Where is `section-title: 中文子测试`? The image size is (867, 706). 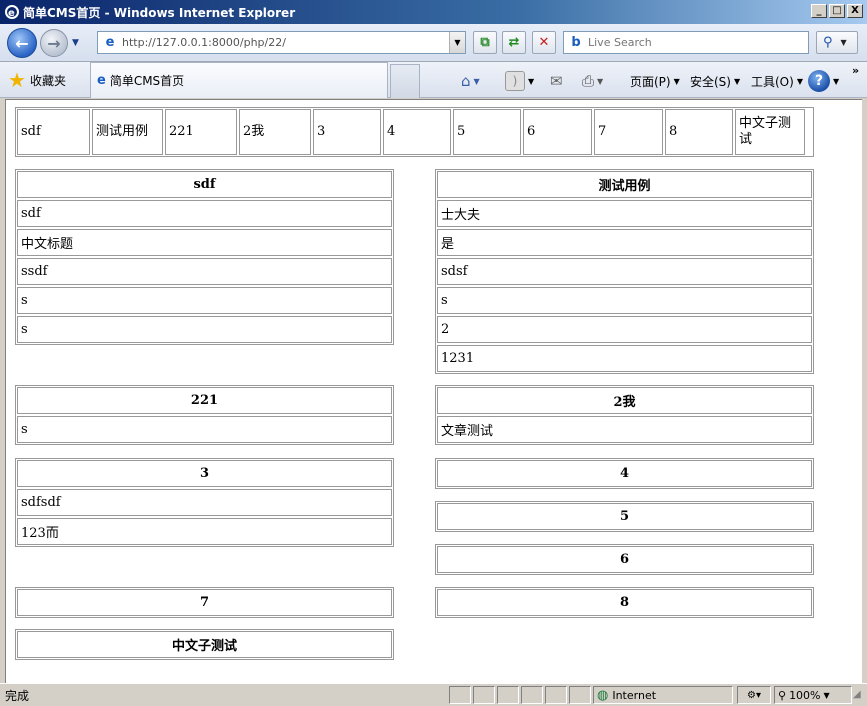 section-title: 中文子测试 is located at coordinates (204, 644).